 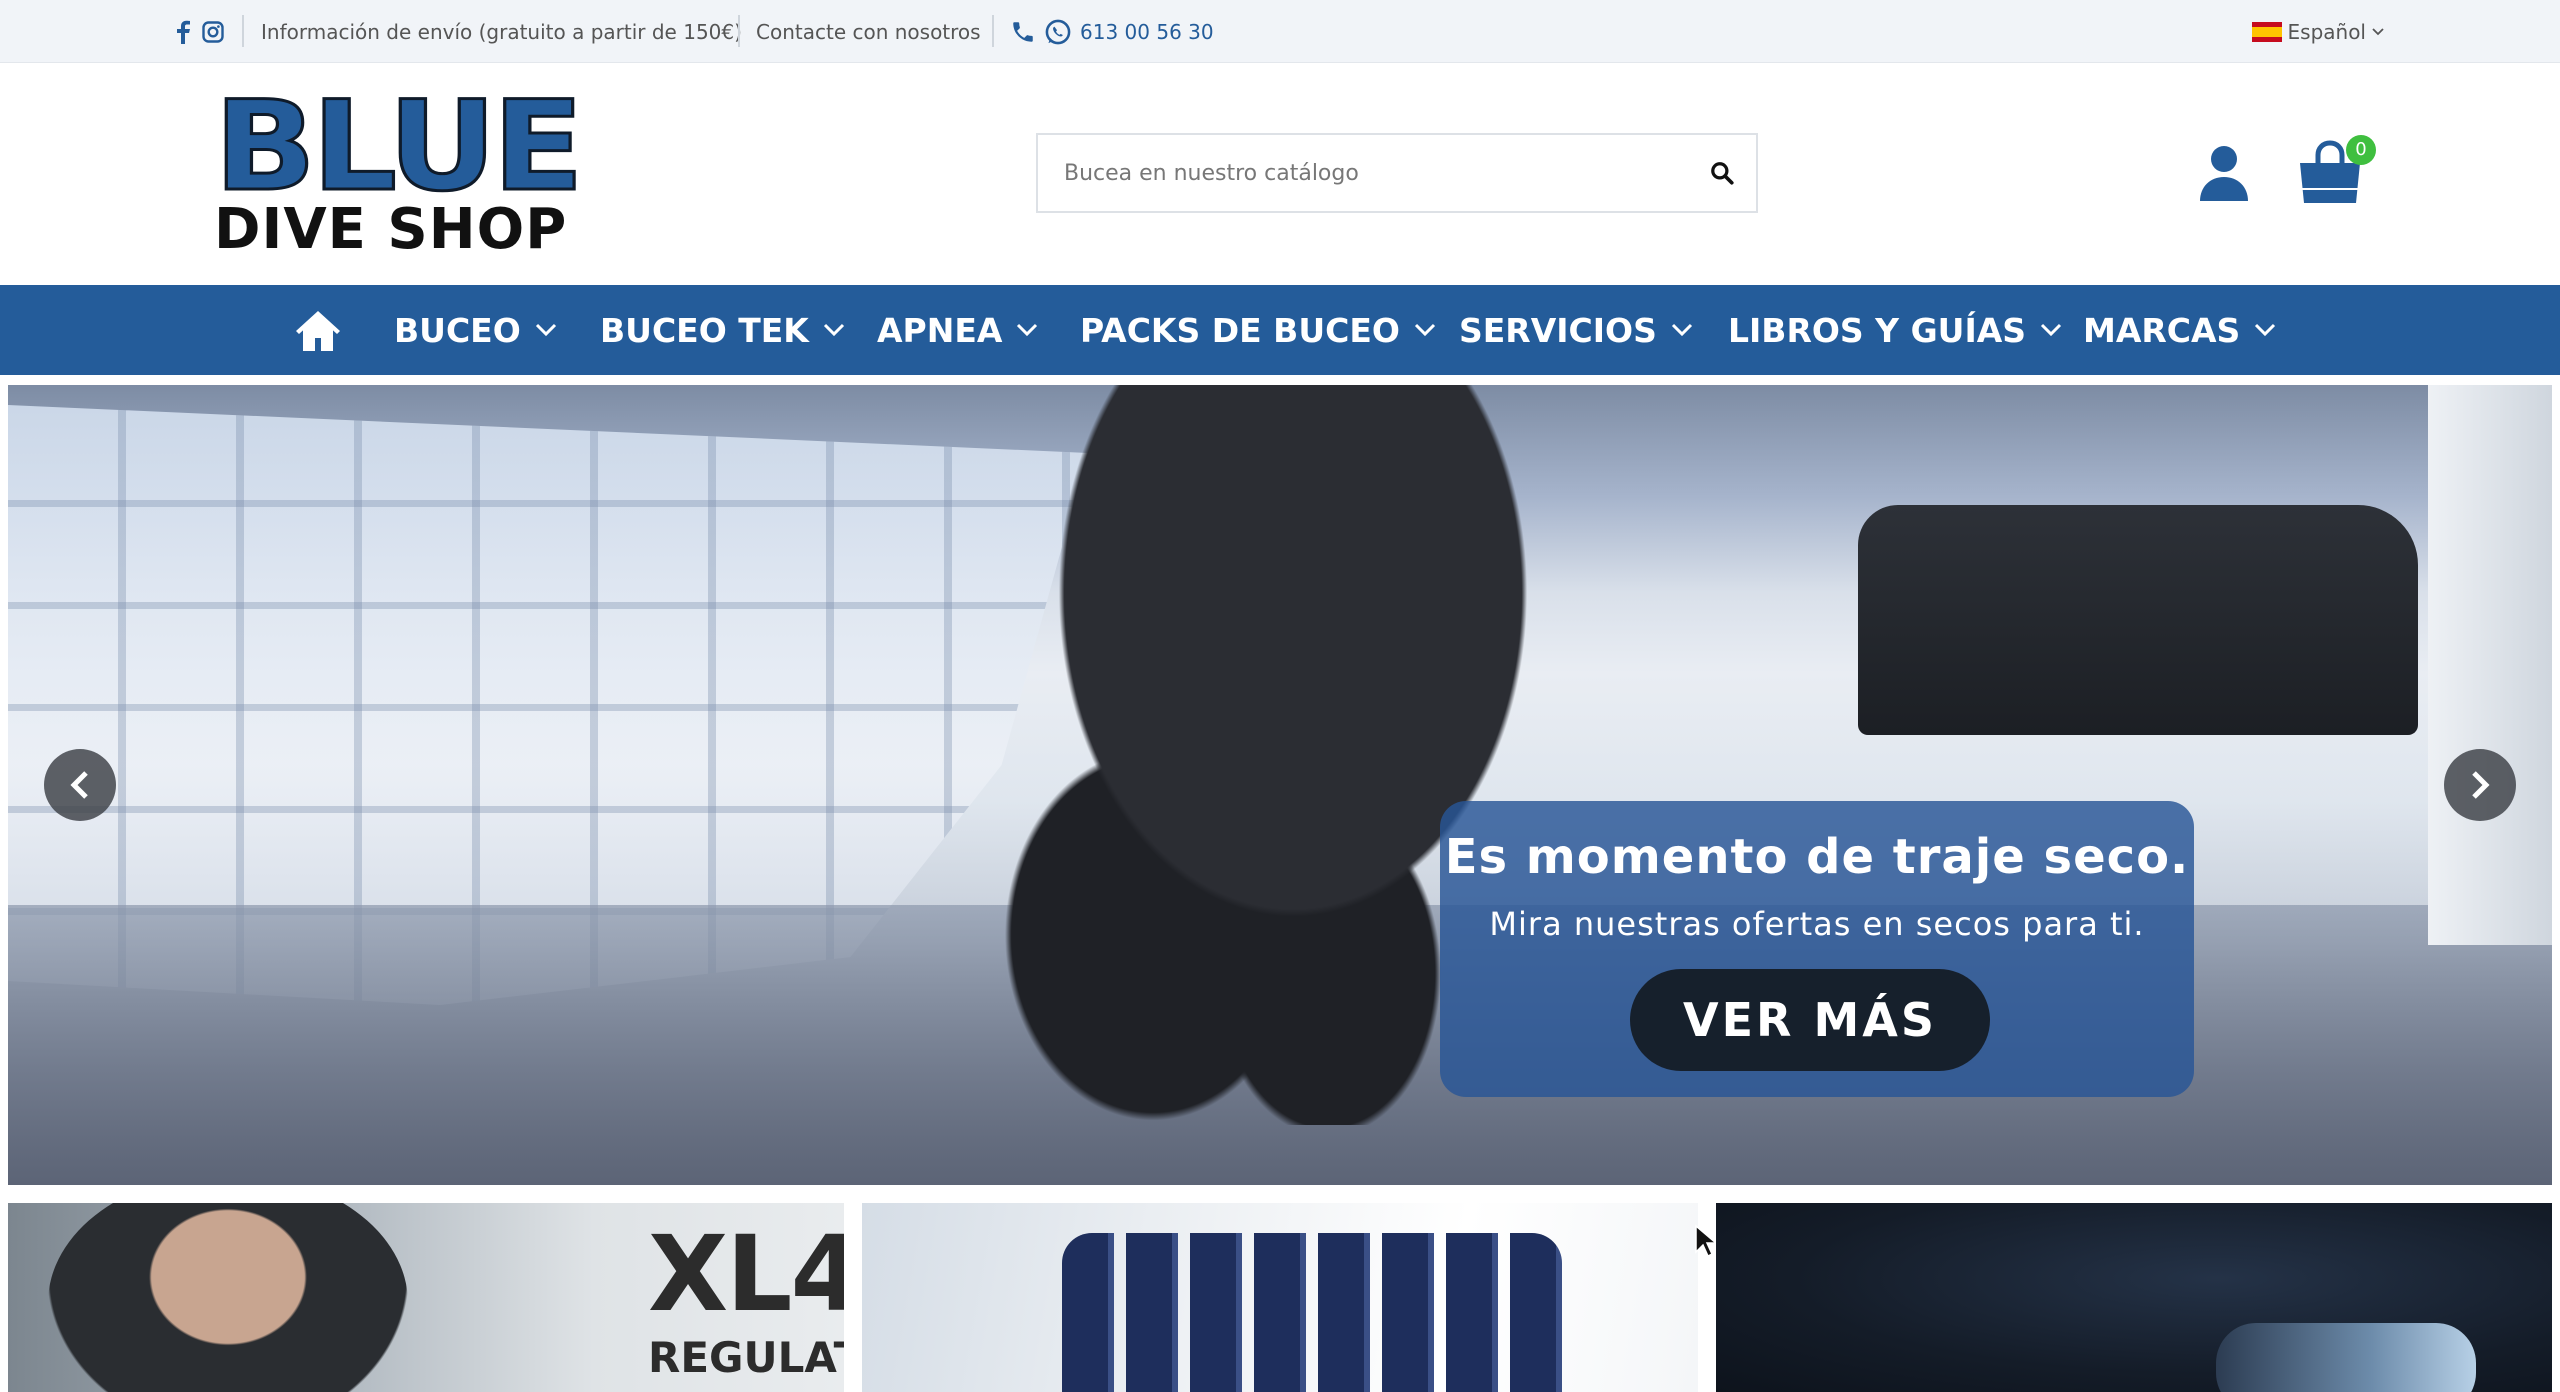 I want to click on hero-subtitle: Mira nuestras ofertas en secos para ti., so click(x=1817, y=924).